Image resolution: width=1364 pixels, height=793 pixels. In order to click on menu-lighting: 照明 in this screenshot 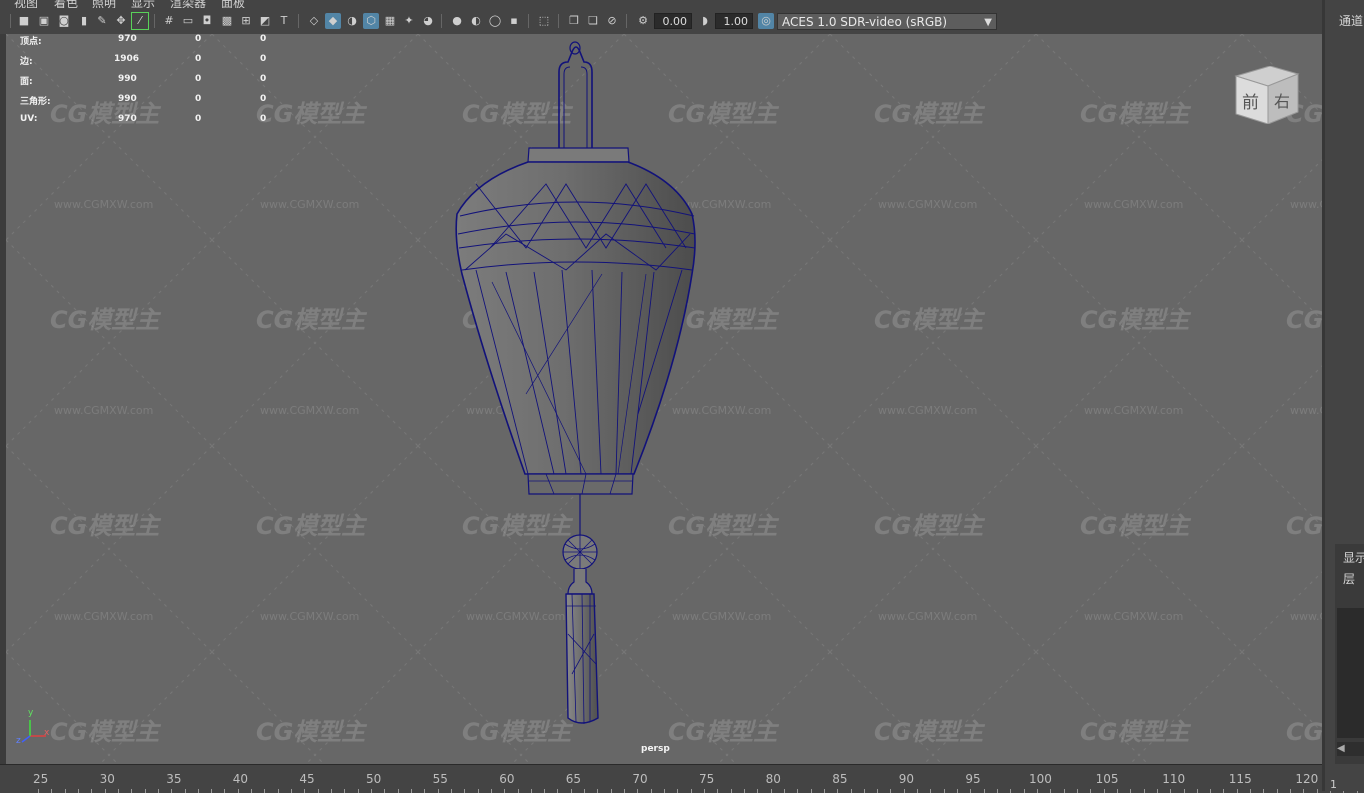, I will do `click(104, 4)`.